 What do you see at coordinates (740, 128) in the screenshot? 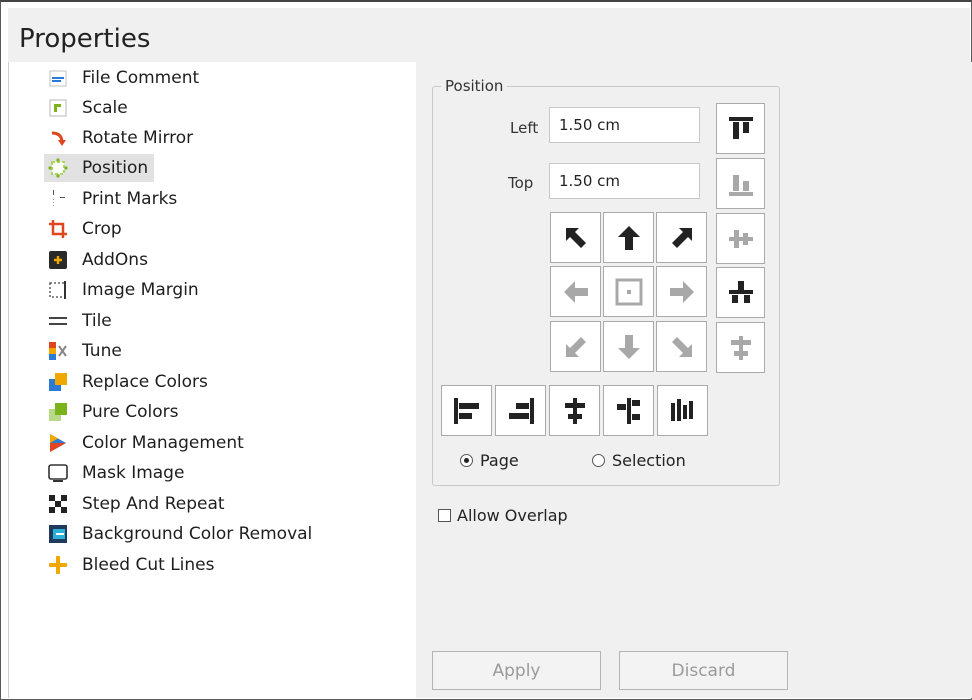
I see `align-top-button` at bounding box center [740, 128].